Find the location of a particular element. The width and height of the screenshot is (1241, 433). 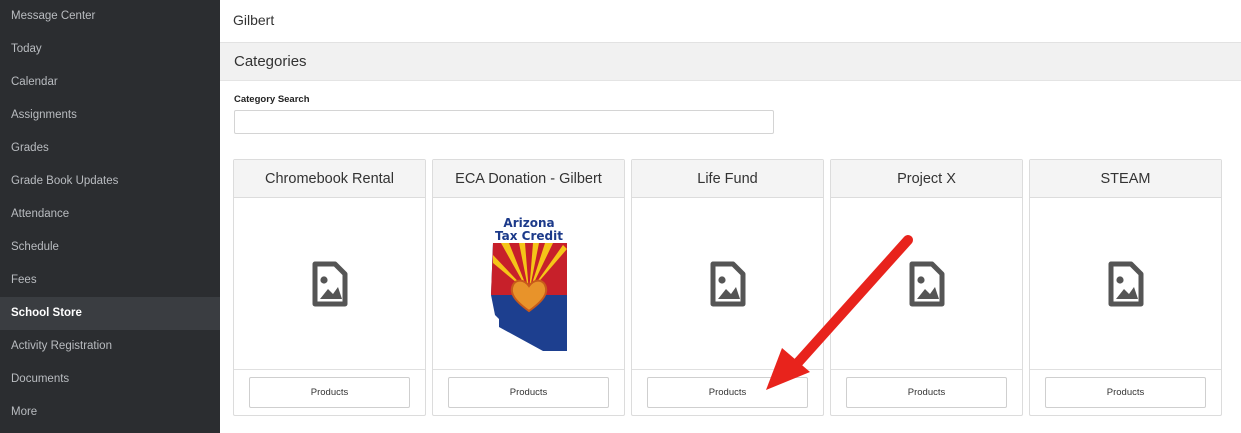

products-button-chromebook-rental: Products is located at coordinates (329, 392).